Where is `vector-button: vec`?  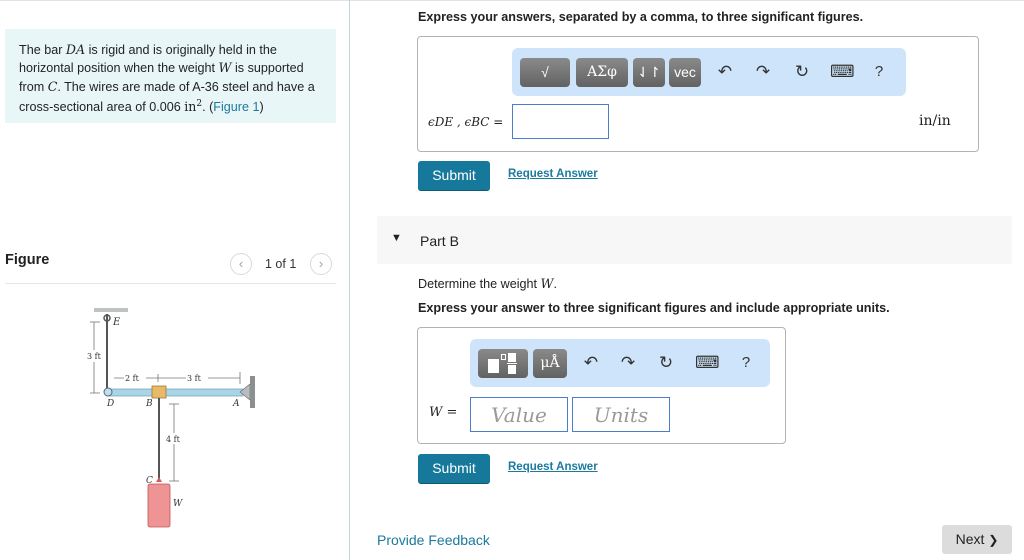
vector-button: vec is located at coordinates (685, 72).